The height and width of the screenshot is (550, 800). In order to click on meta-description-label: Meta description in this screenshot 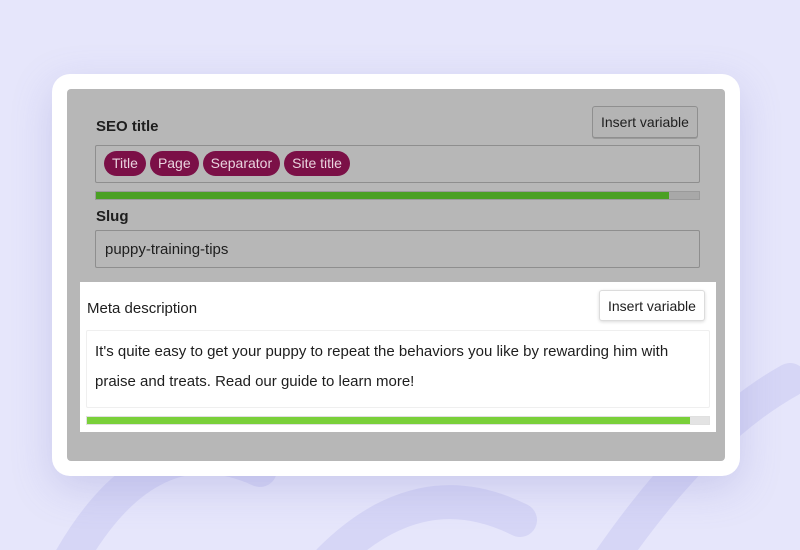, I will do `click(142, 308)`.